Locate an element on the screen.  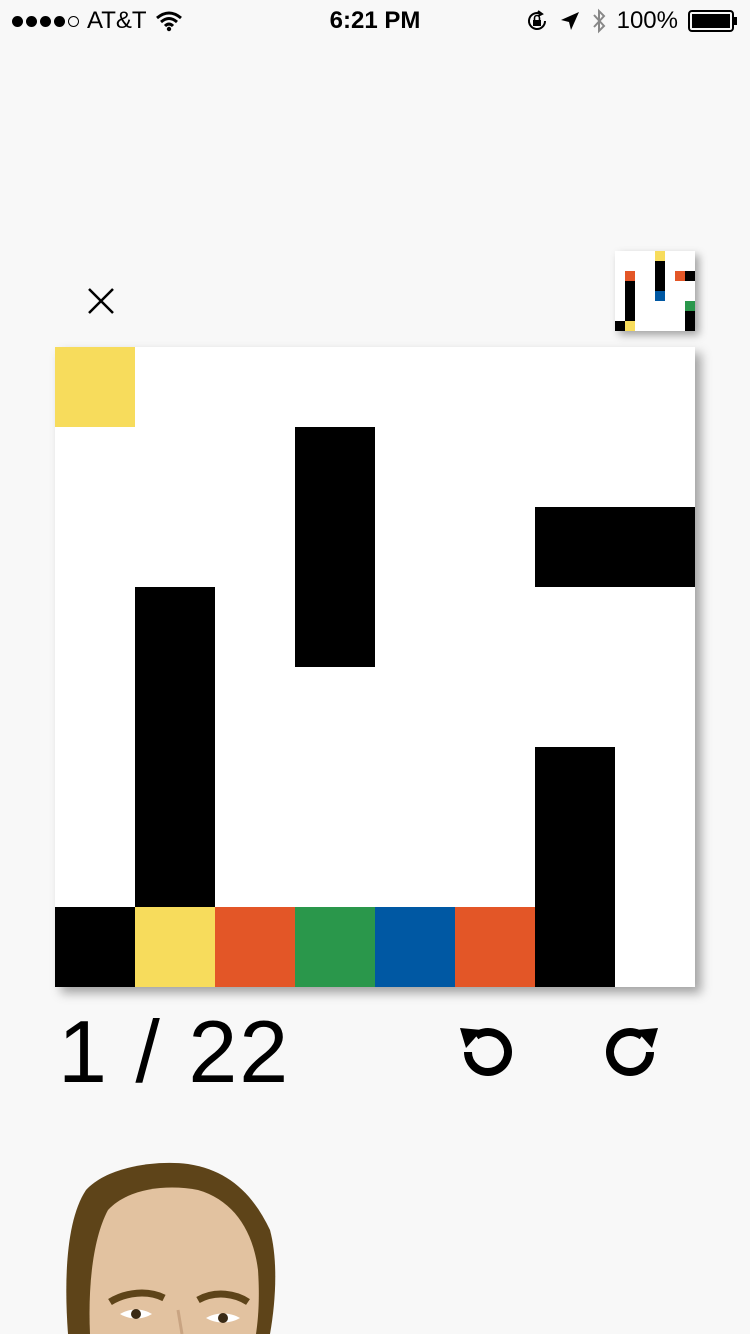
battery-percentage: 100% is located at coordinates (647, 20).